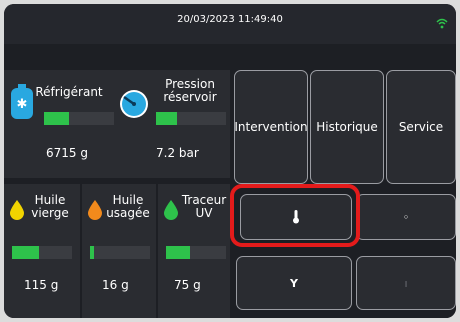 Image resolution: width=460 pixels, height=322 pixels. Describe the element at coordinates (171, 210) in the screenshot. I see `oil-drop-green-icon` at that location.